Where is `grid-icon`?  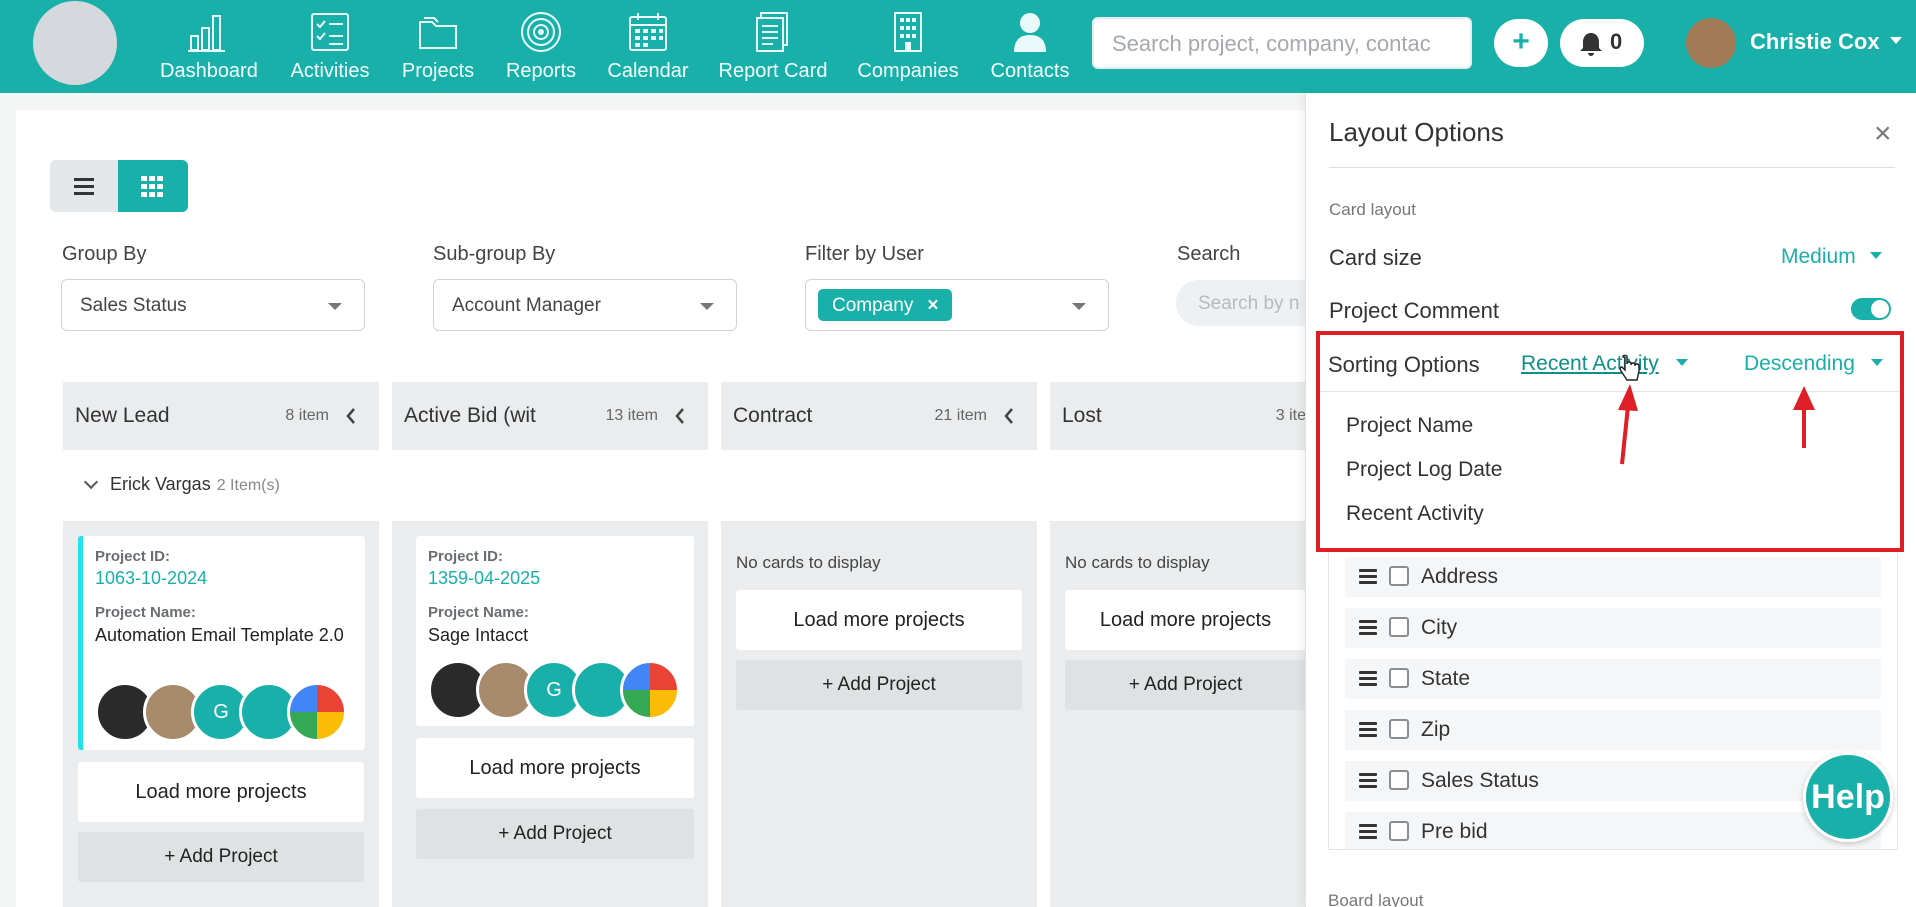 grid-icon is located at coordinates (152, 186).